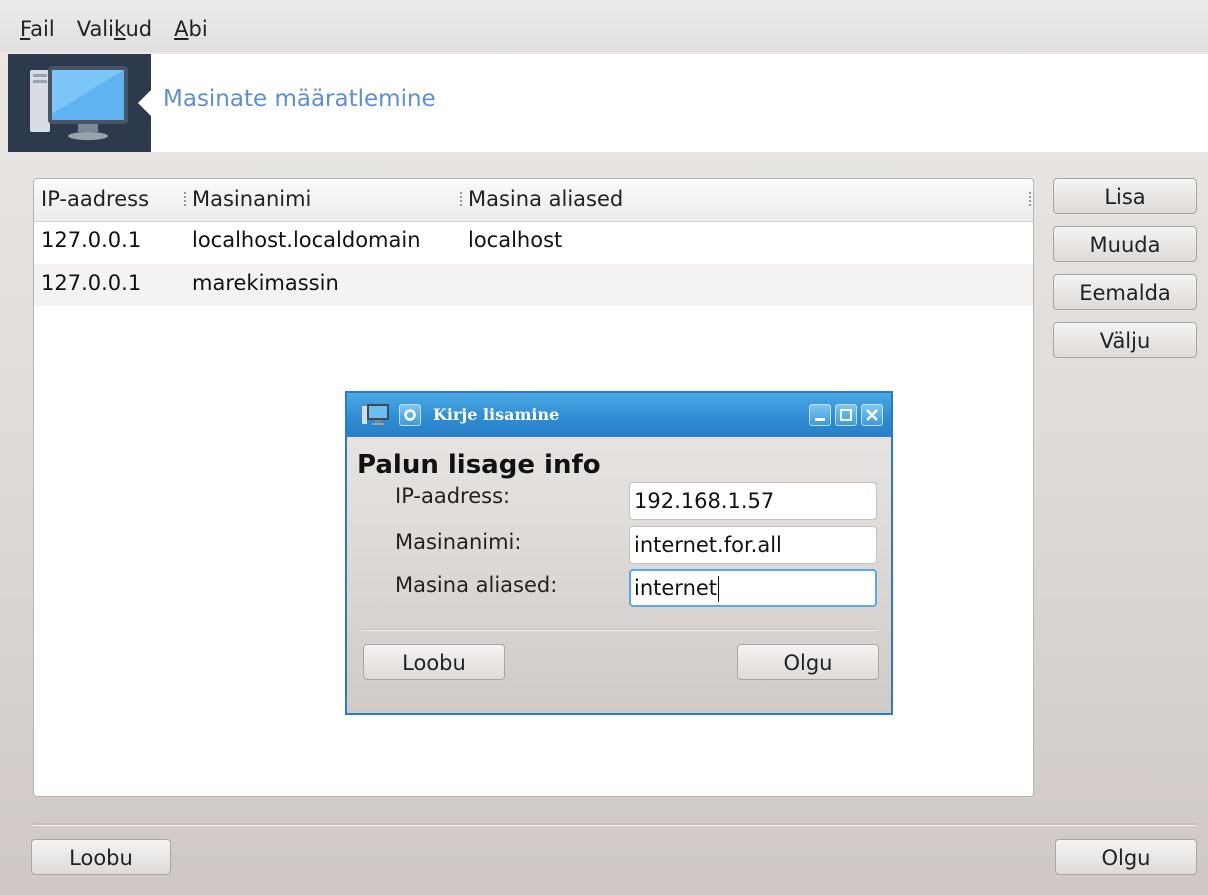  I want to click on menu-help: Abi, so click(191, 26).